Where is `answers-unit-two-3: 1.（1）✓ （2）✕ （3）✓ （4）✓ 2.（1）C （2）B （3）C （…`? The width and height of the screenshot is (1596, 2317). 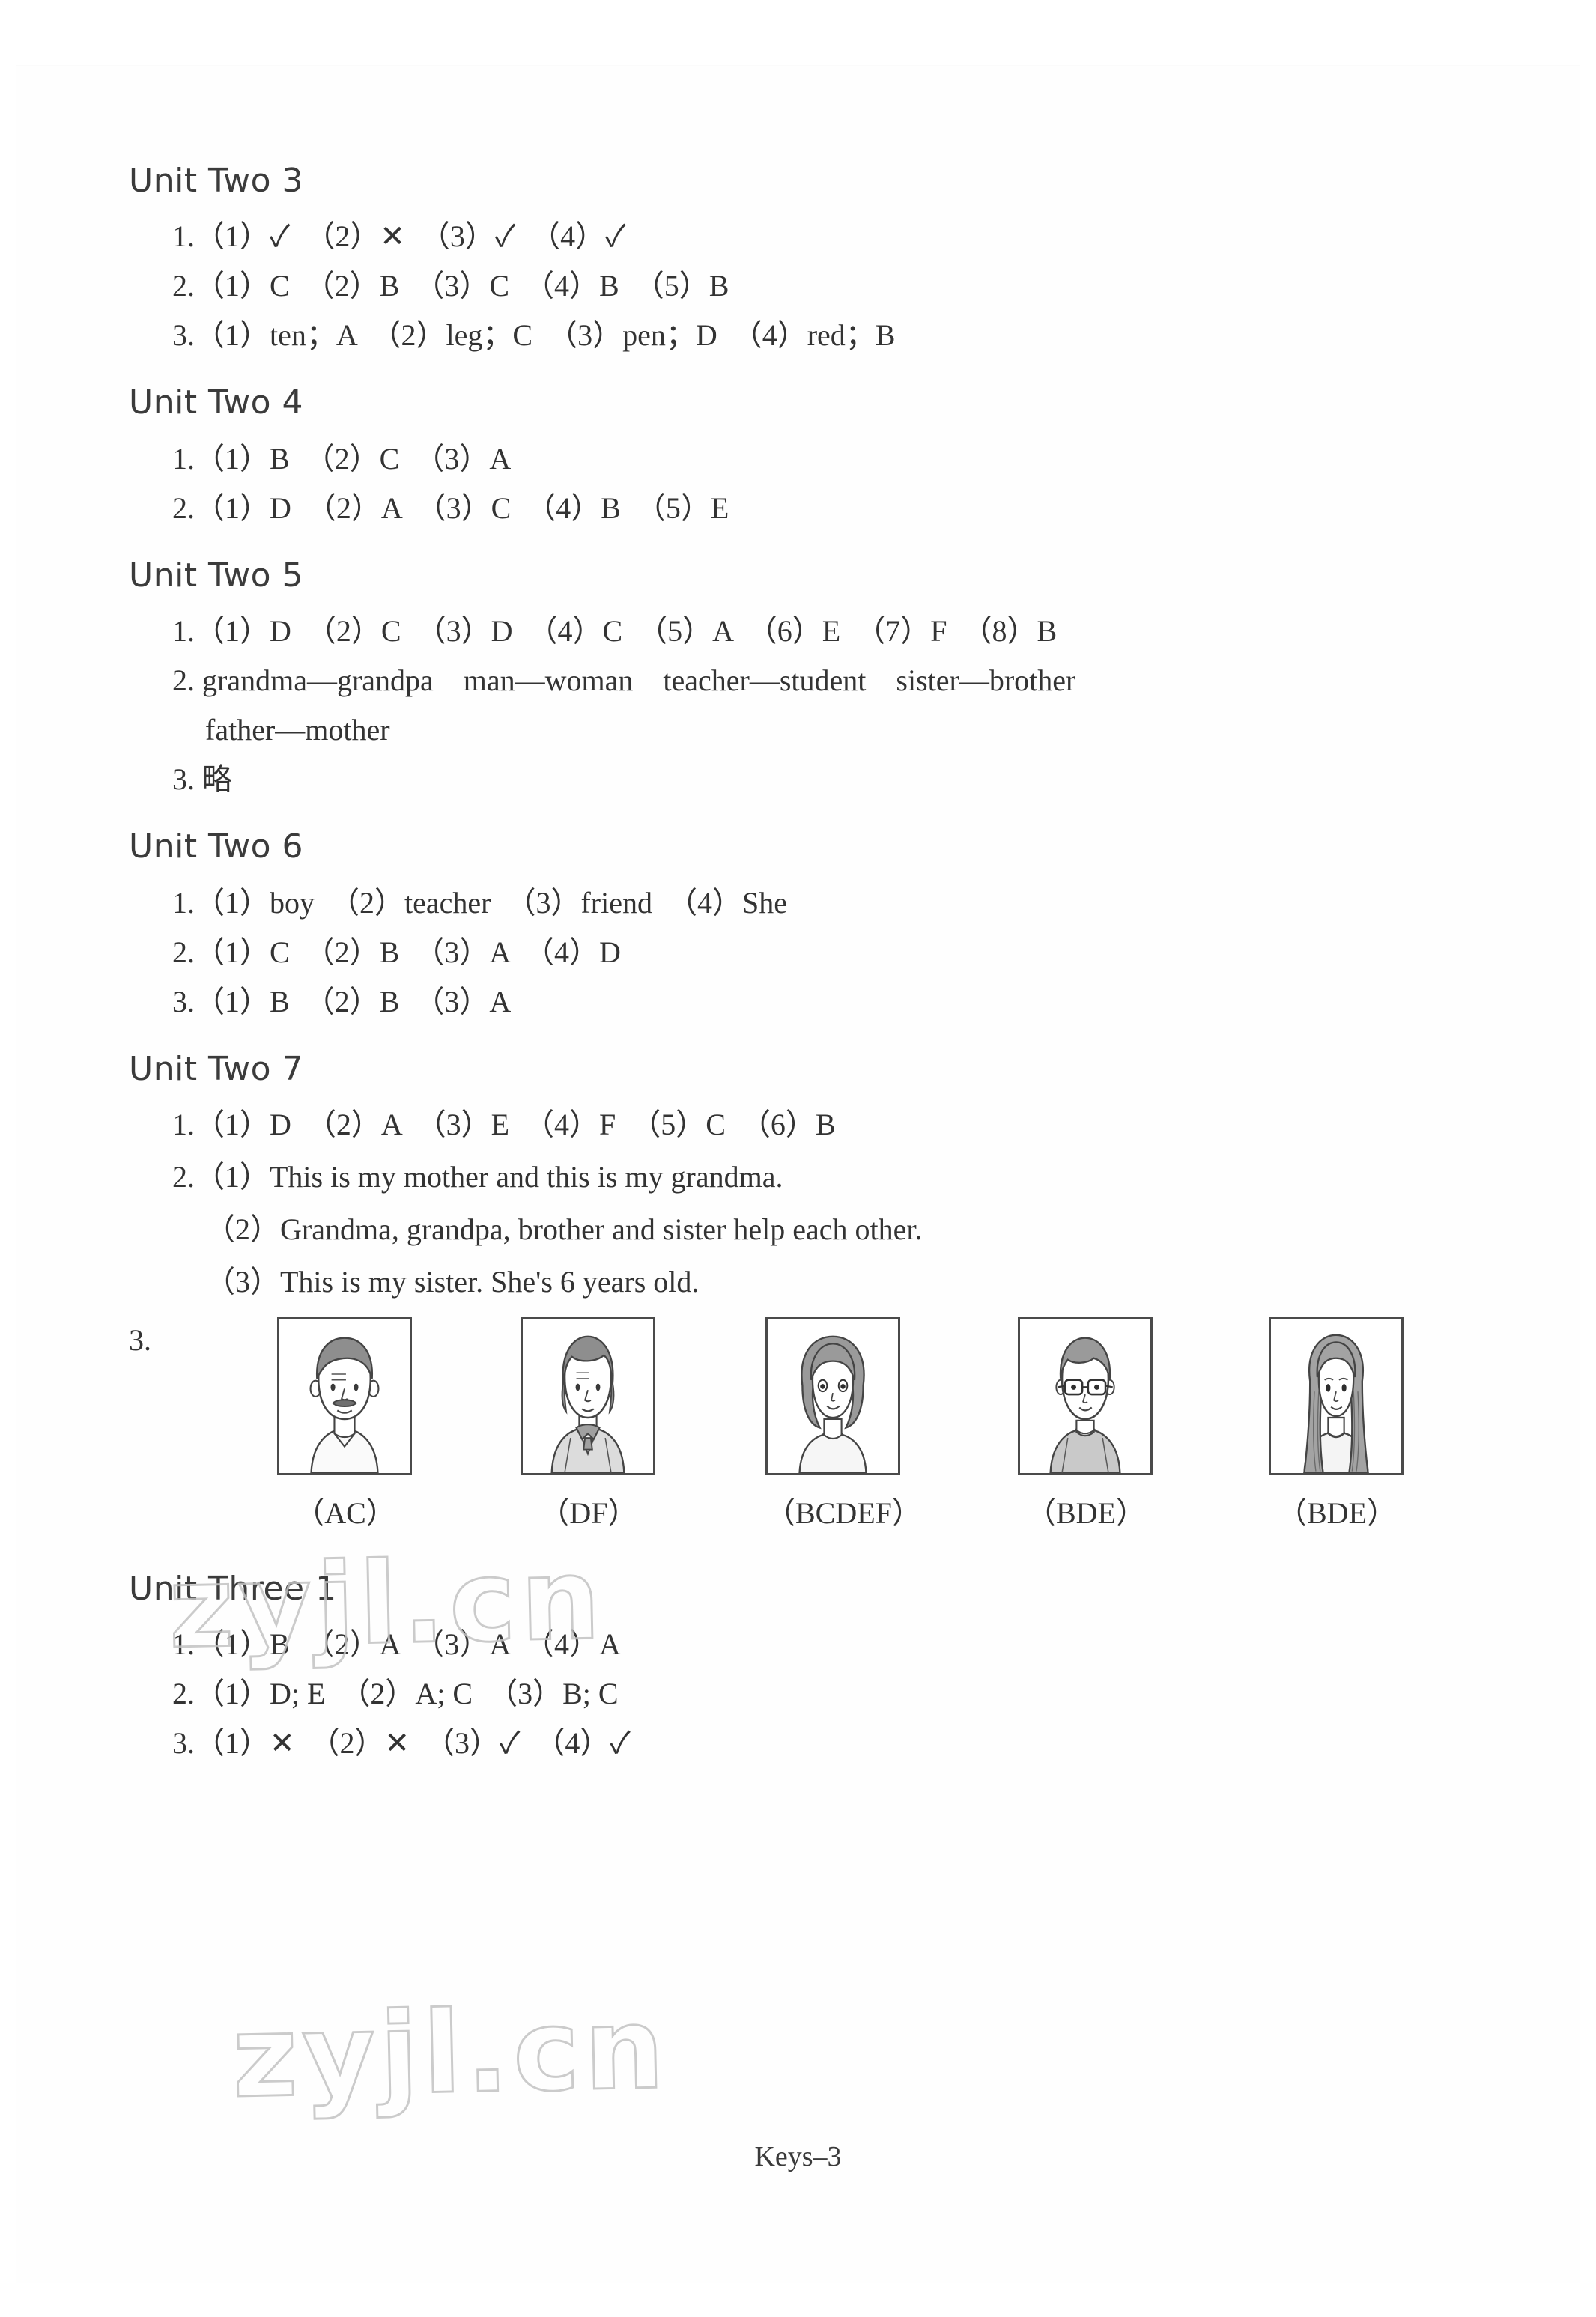
answers-unit-two-3: 1.（1）✓ （2）✕ （3）✓ （4）✓ 2.（1）C （2）B （3）C （… is located at coordinates (814, 286).